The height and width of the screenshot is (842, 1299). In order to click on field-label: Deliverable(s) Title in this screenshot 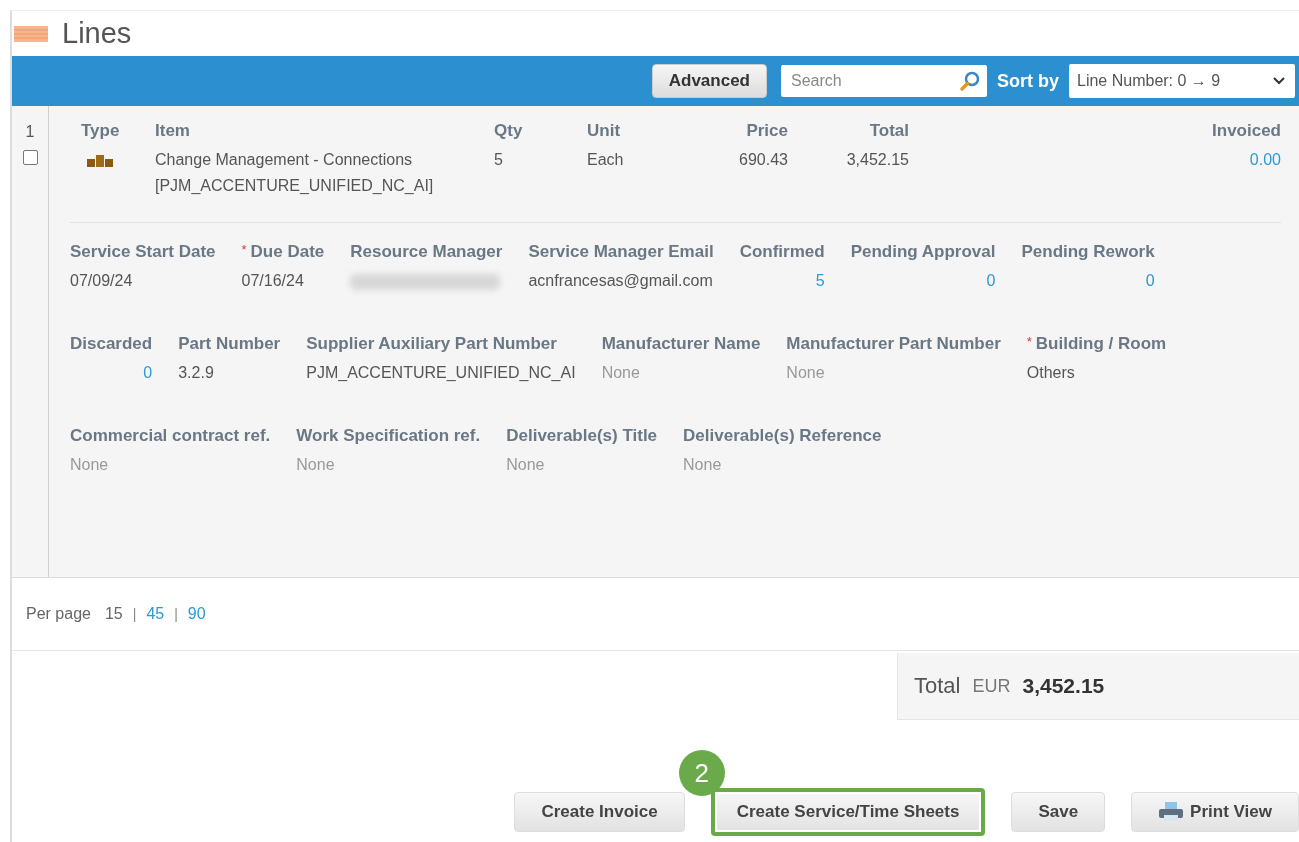, I will do `click(582, 436)`.